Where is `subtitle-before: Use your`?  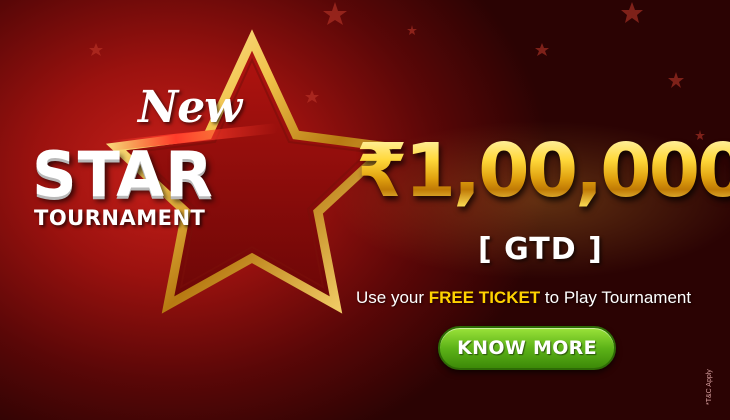 subtitle-before: Use your is located at coordinates (392, 297).